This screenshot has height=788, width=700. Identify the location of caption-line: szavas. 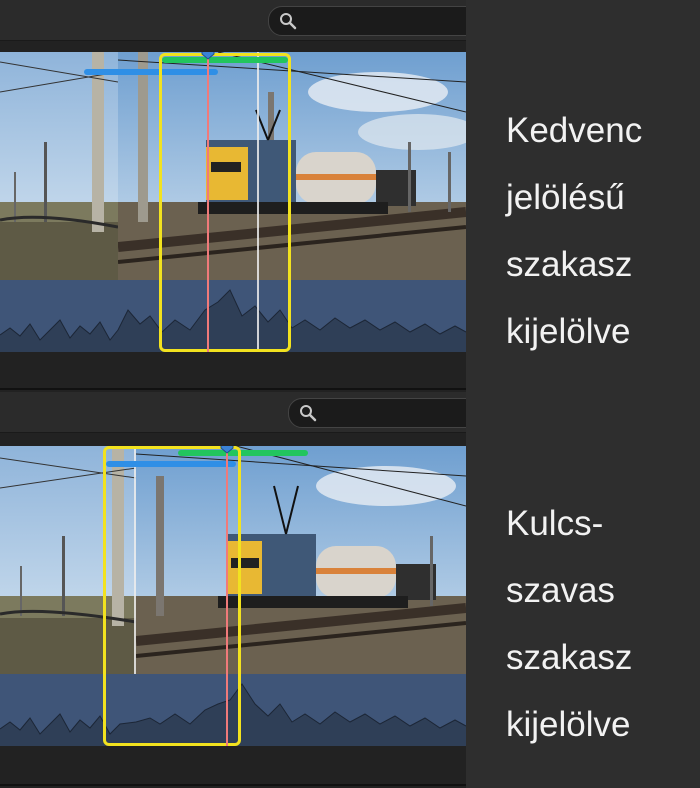
(560, 590).